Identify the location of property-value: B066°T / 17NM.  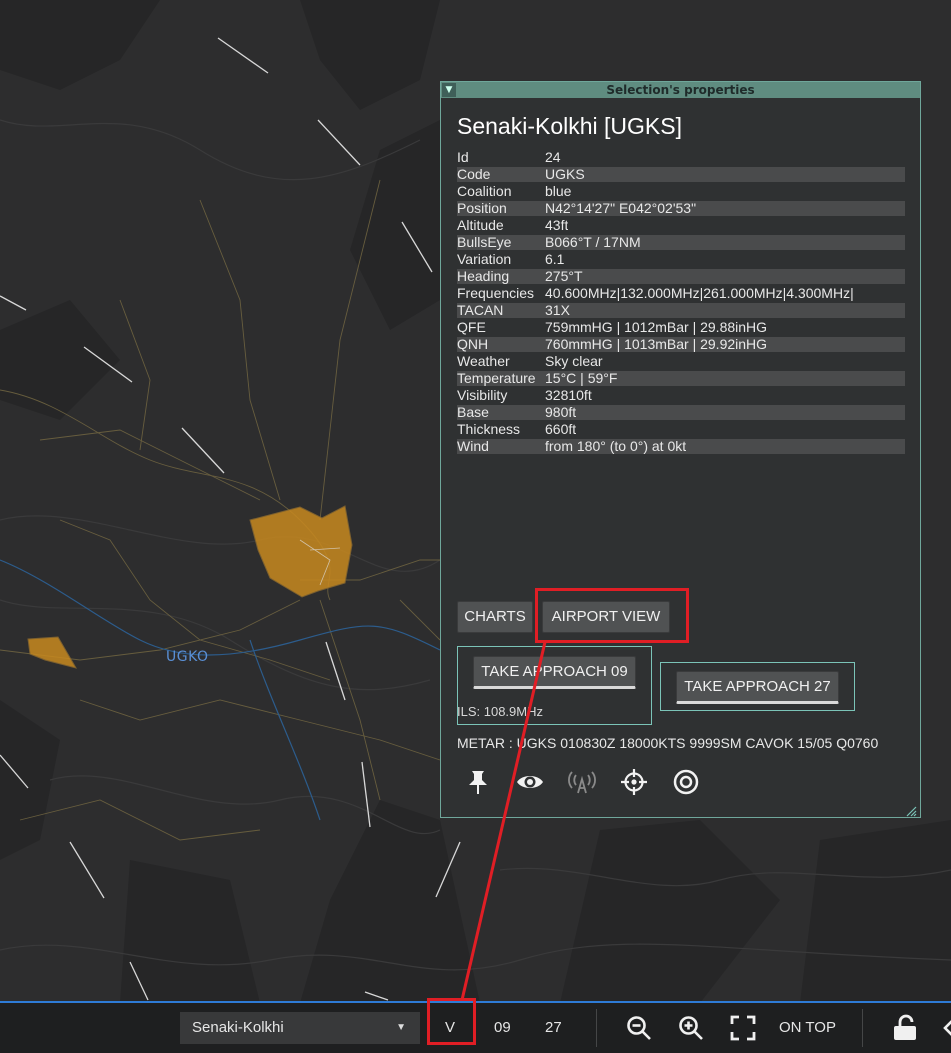
(593, 242).